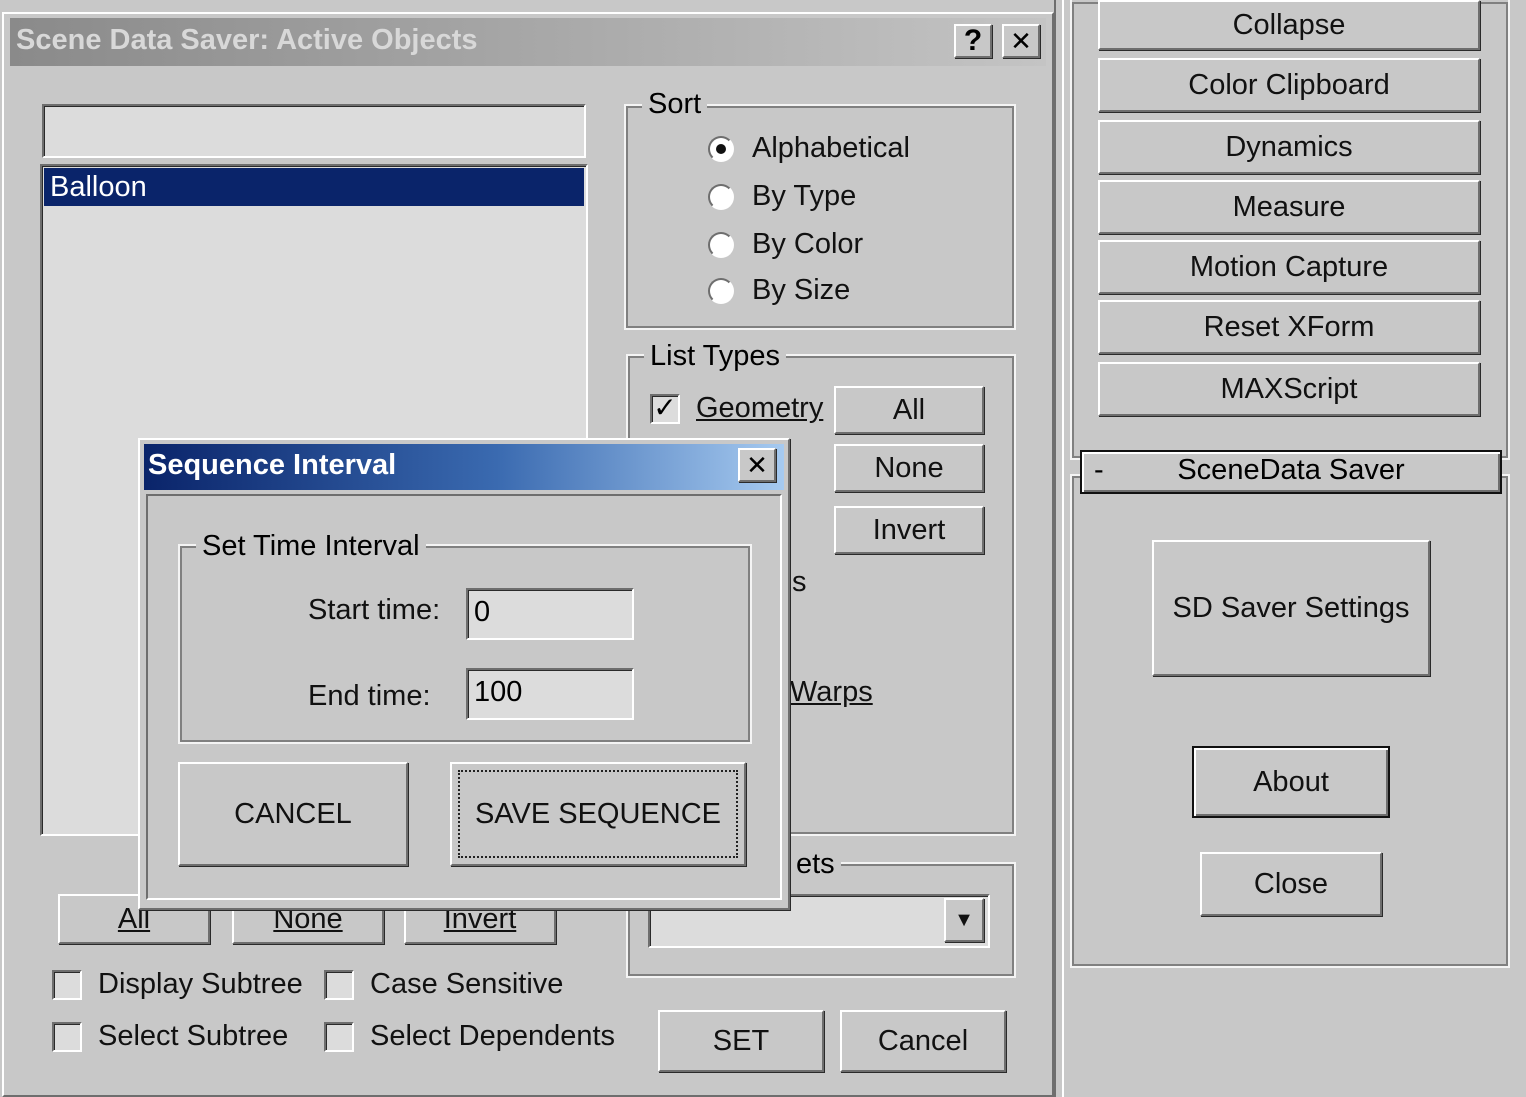 Image resolution: width=1526 pixels, height=1097 pixels. Describe the element at coordinates (1289, 389) in the screenshot. I see `maxscript-button: MAXScript` at that location.